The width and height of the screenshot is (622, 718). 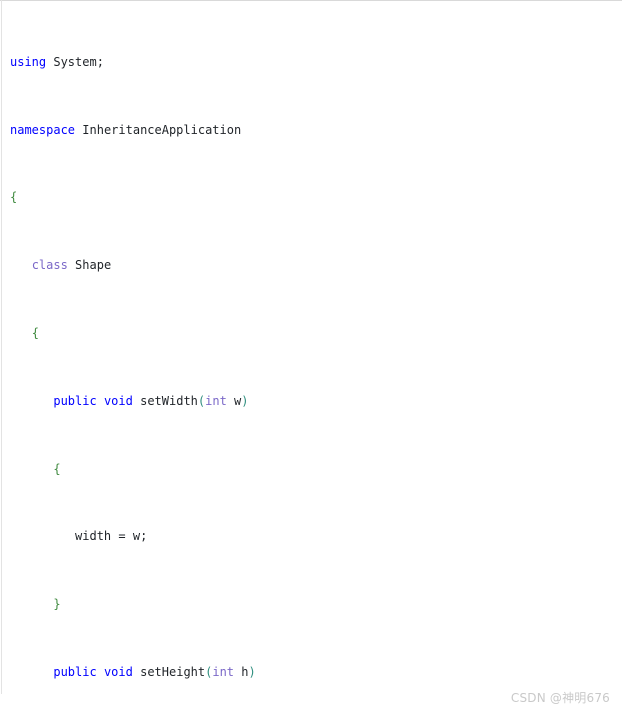 I want to click on token-method-setwidth: setWidth, so click(x=169, y=400).